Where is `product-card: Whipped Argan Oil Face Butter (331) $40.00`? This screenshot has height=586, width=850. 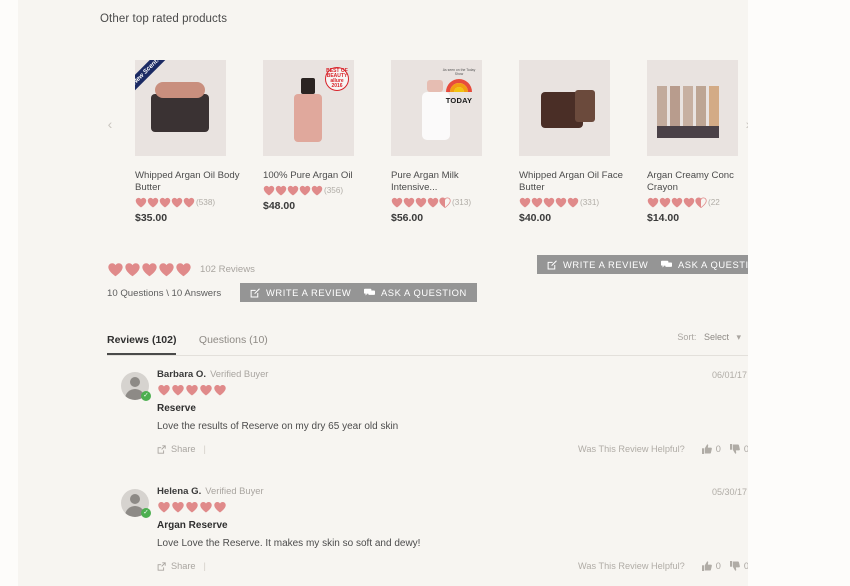 product-card: Whipped Argan Oil Face Butter (331) $40.00 is located at coordinates (583, 142).